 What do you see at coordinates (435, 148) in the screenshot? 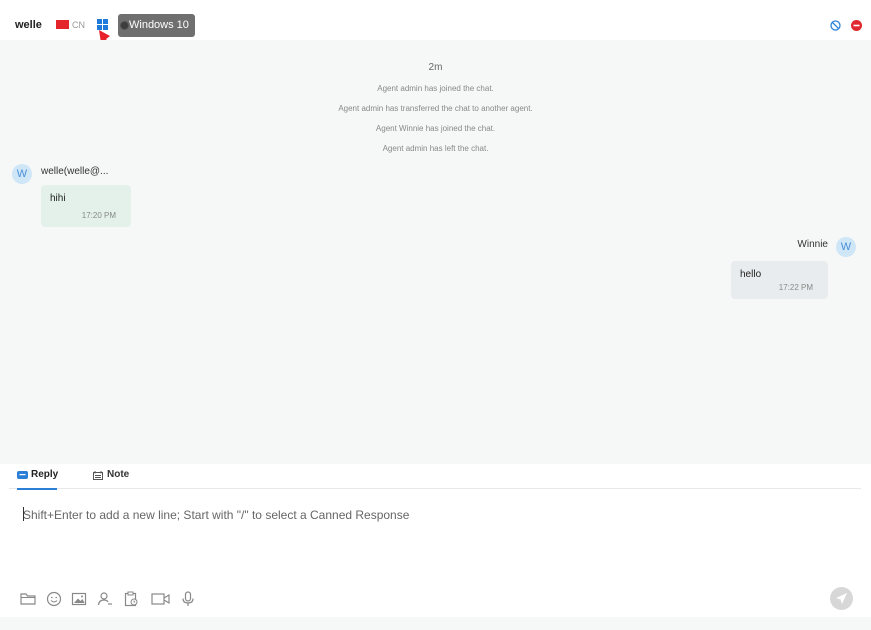
I see `system-message: Agent admin has left the chat.` at bounding box center [435, 148].